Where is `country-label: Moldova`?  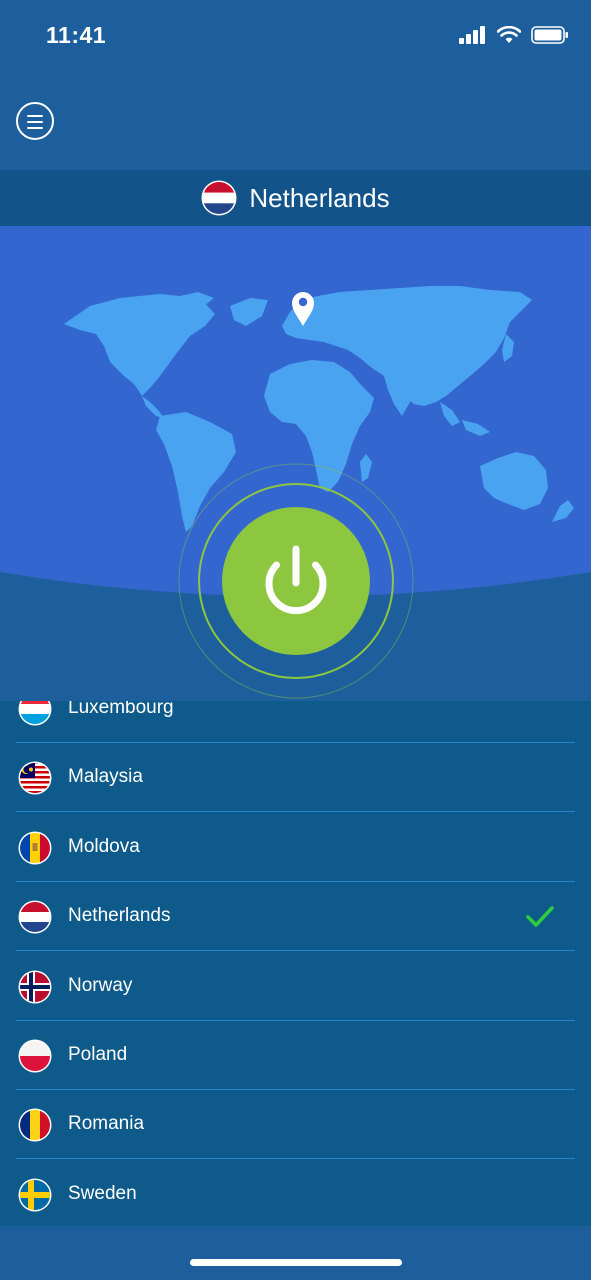
country-label: Moldova is located at coordinates (104, 846).